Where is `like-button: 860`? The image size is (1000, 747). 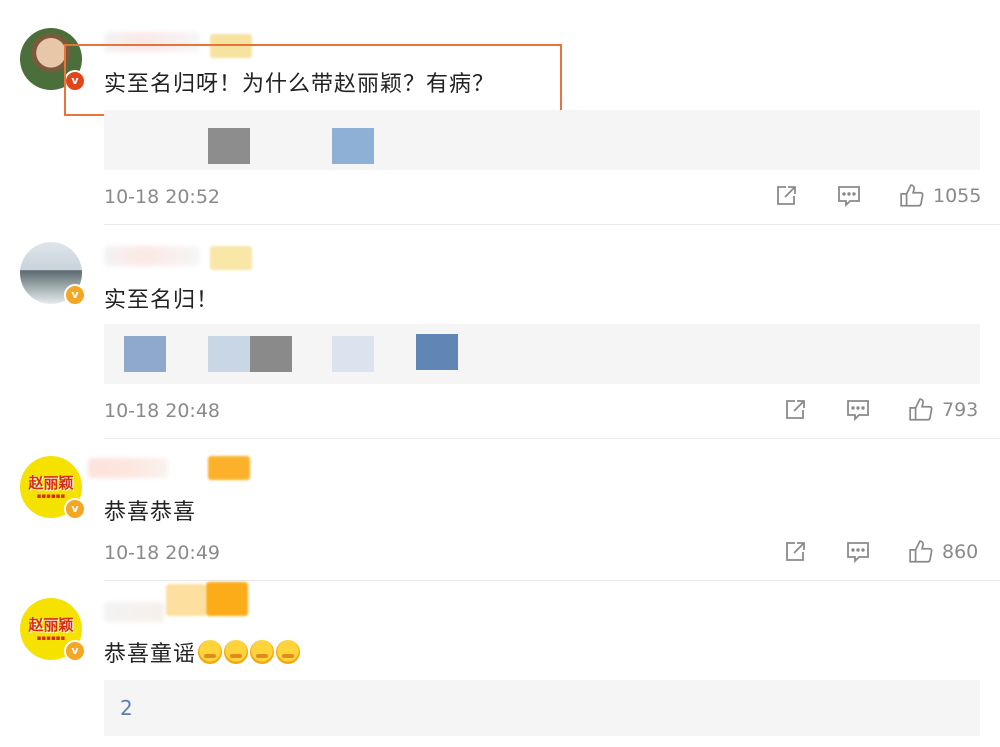
like-button: 860 is located at coordinates (943, 552).